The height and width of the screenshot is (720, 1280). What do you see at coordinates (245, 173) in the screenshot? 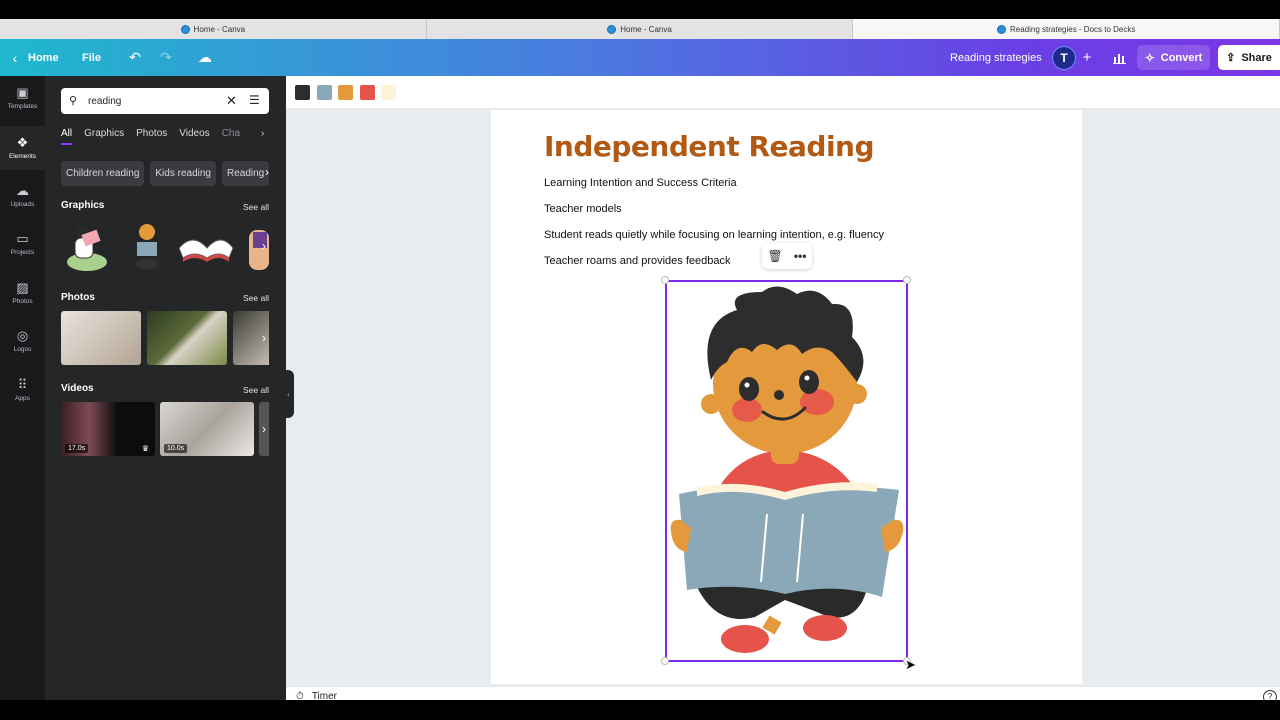
I see `chip-reading: Reading` at bounding box center [245, 173].